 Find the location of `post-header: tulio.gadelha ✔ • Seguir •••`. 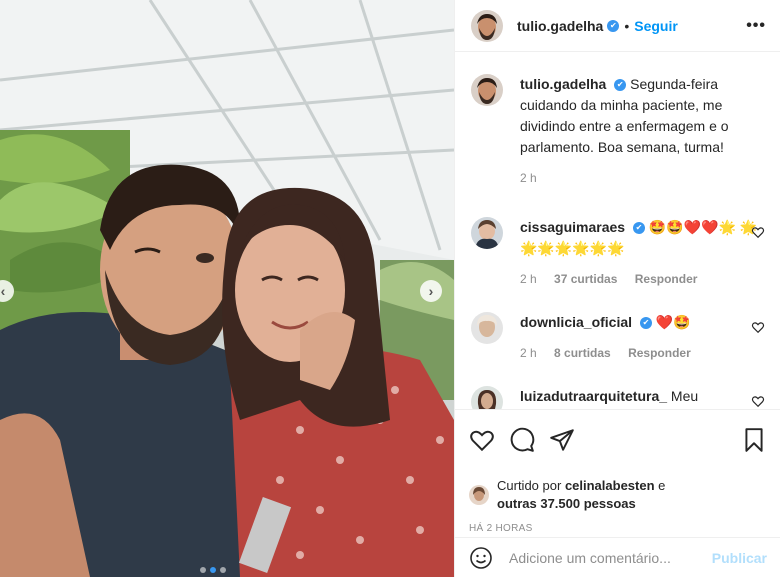

post-header: tulio.gadelha ✔ • Seguir ••• is located at coordinates (617, 26).